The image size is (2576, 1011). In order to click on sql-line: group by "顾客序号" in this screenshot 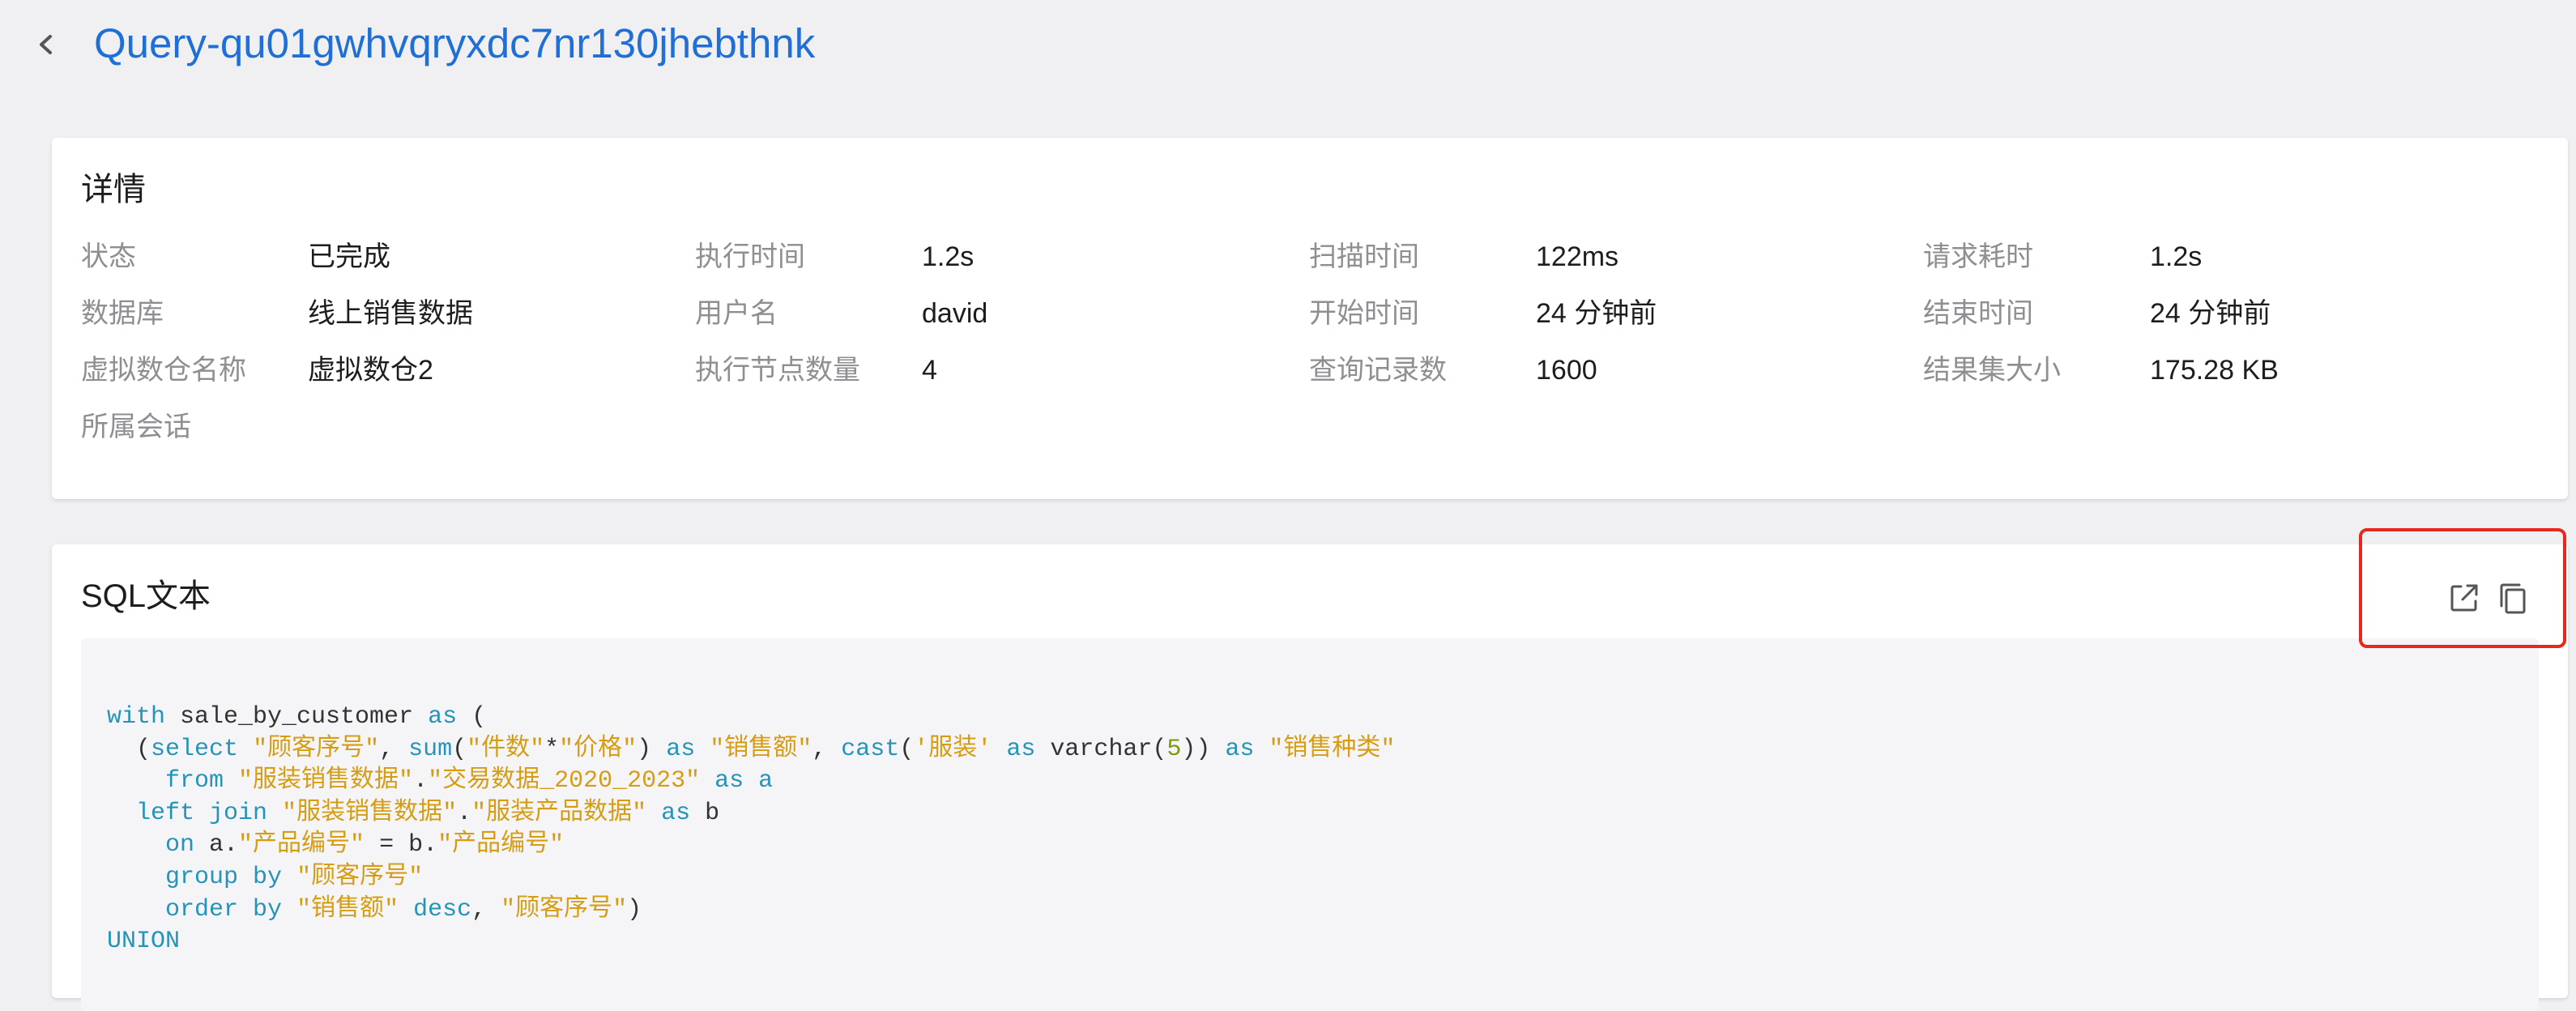, I will do `click(265, 877)`.